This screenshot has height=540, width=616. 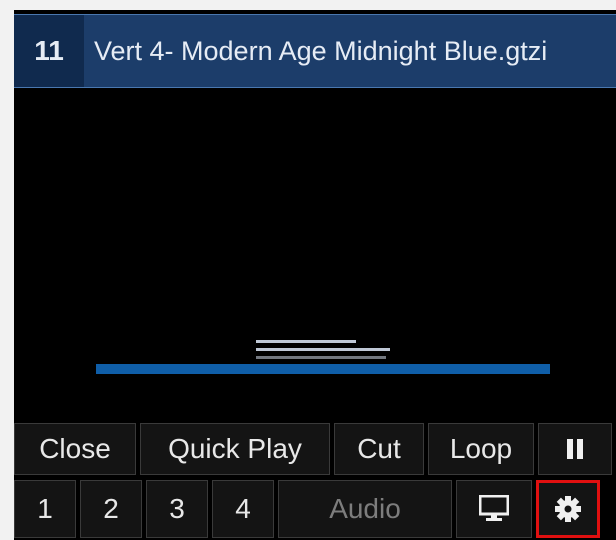 What do you see at coordinates (321, 50) in the screenshot?
I see `input-title: Vert 4- Modern Age Midnight Blue.gtzi` at bounding box center [321, 50].